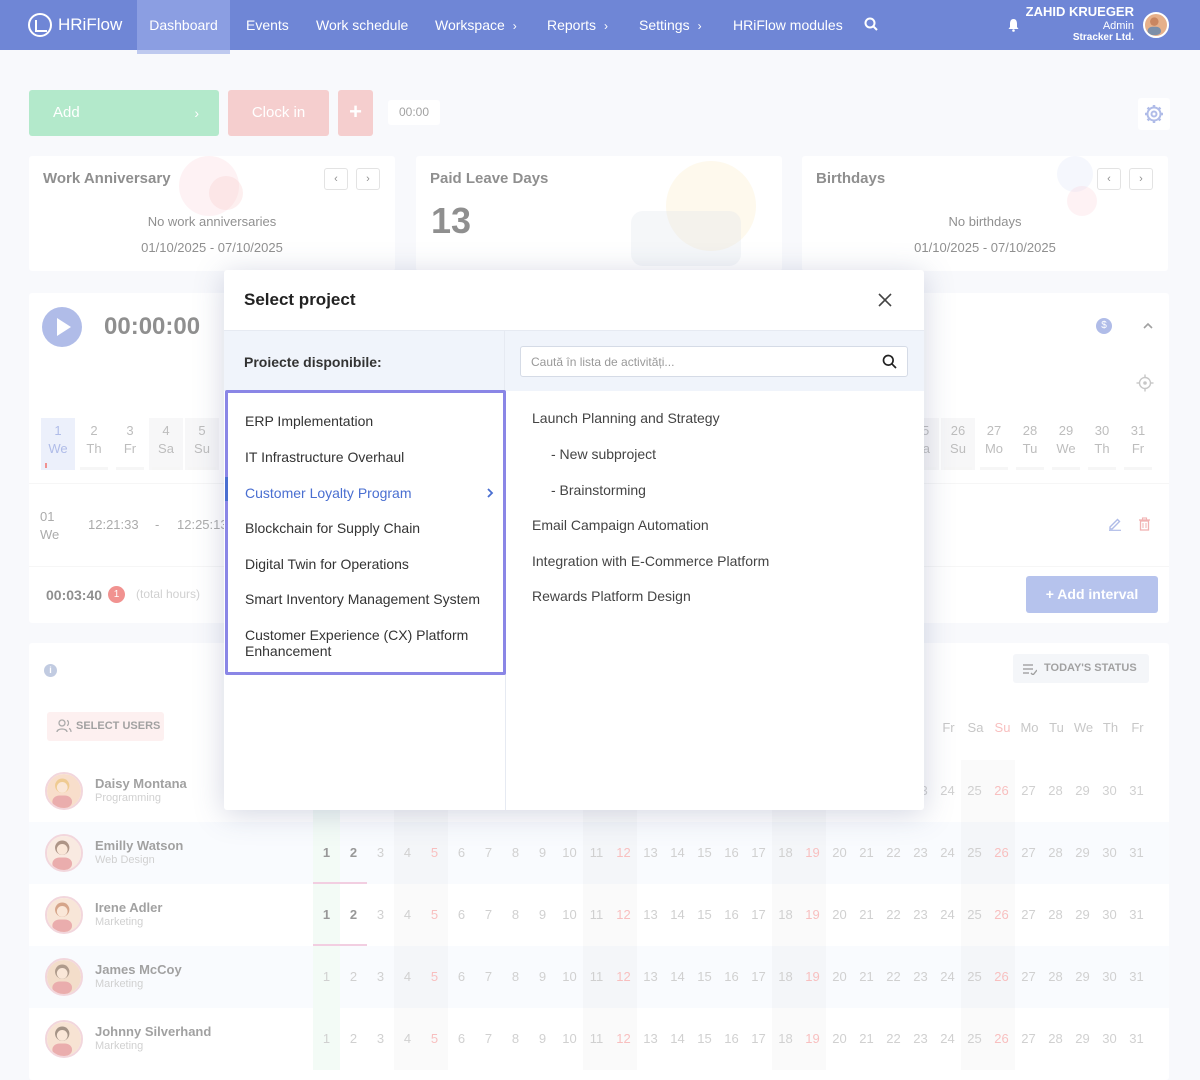  Describe the element at coordinates (313, 362) in the screenshot. I see `projects-header-label: Proiecte disponibile:` at that location.